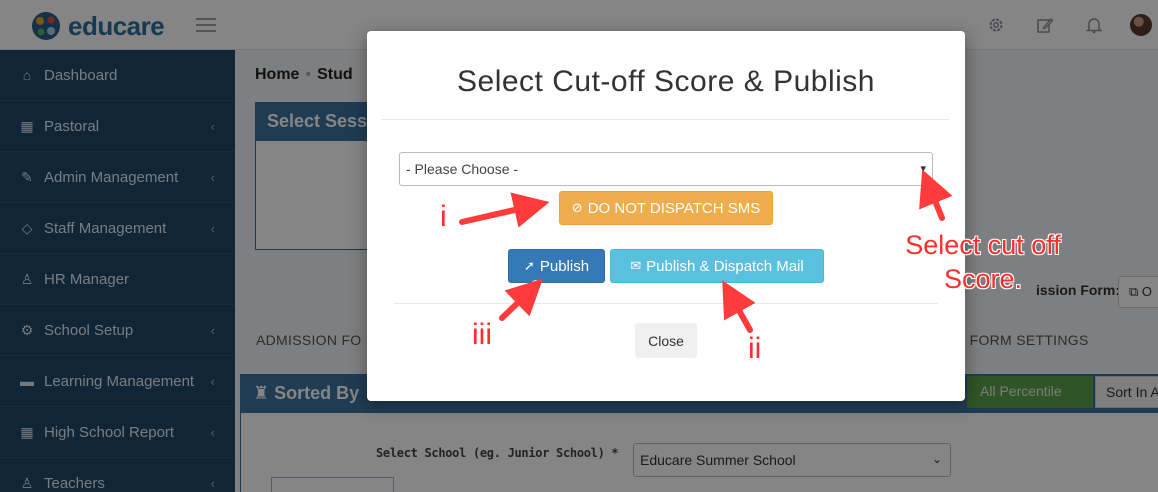  Describe the element at coordinates (577, 207) in the screenshot. I see `ban-icon: ⊘` at that location.